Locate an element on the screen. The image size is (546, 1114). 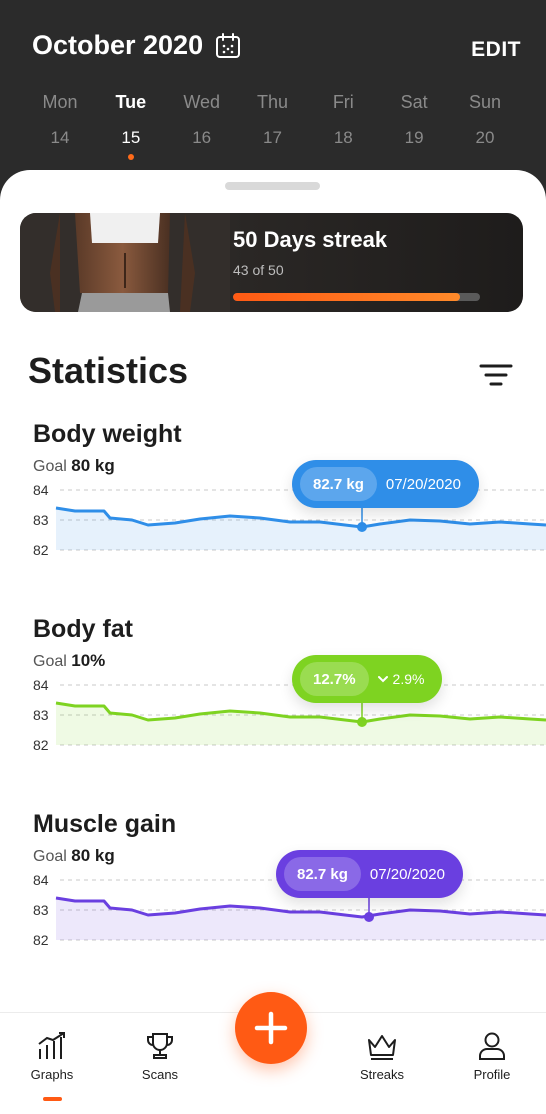
selected-day-indicator is located at coordinates (130, 157).